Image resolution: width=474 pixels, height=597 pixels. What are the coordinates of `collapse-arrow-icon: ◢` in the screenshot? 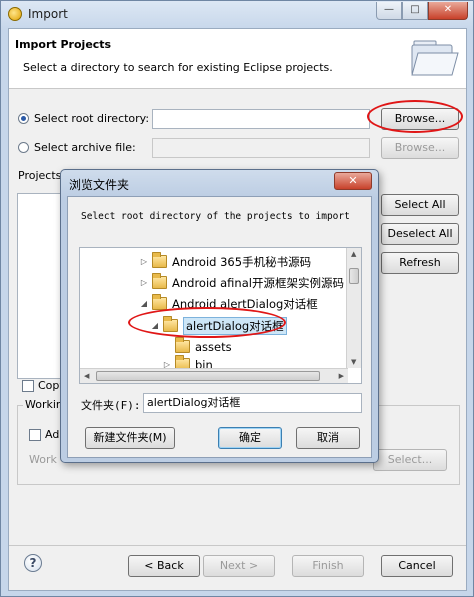 It's located at (144, 303).